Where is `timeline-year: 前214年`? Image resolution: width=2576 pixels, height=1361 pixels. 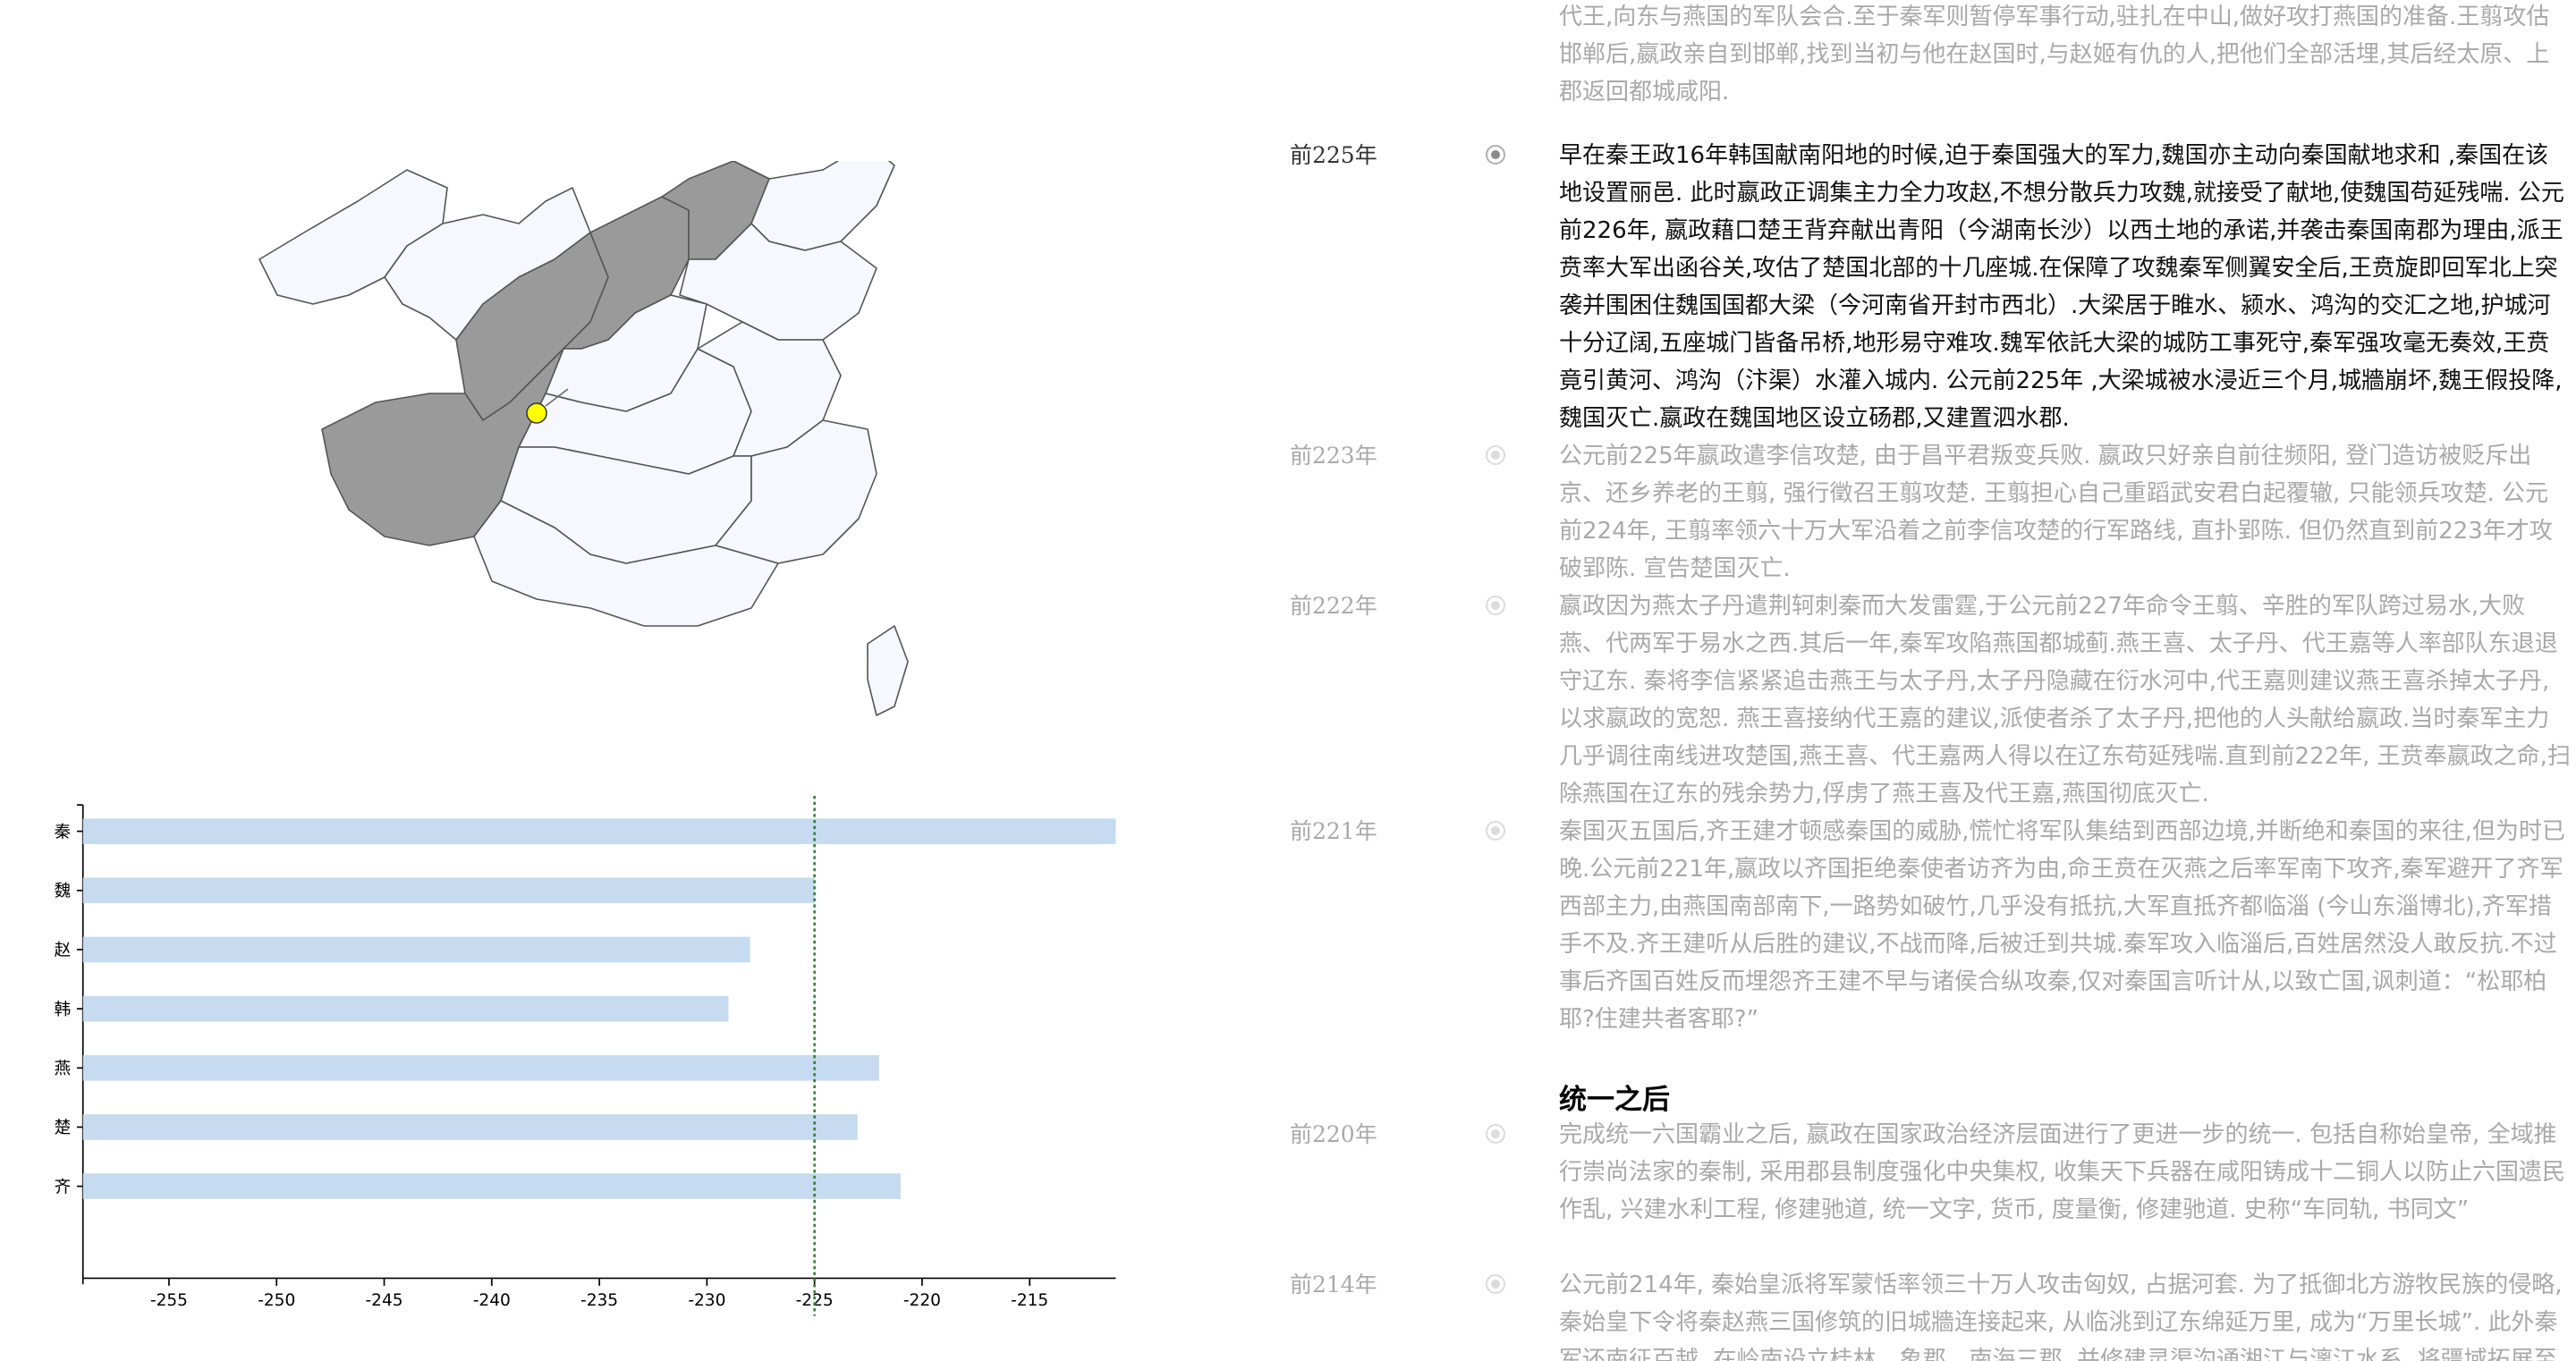
timeline-year: 前214年 is located at coordinates (1333, 1285).